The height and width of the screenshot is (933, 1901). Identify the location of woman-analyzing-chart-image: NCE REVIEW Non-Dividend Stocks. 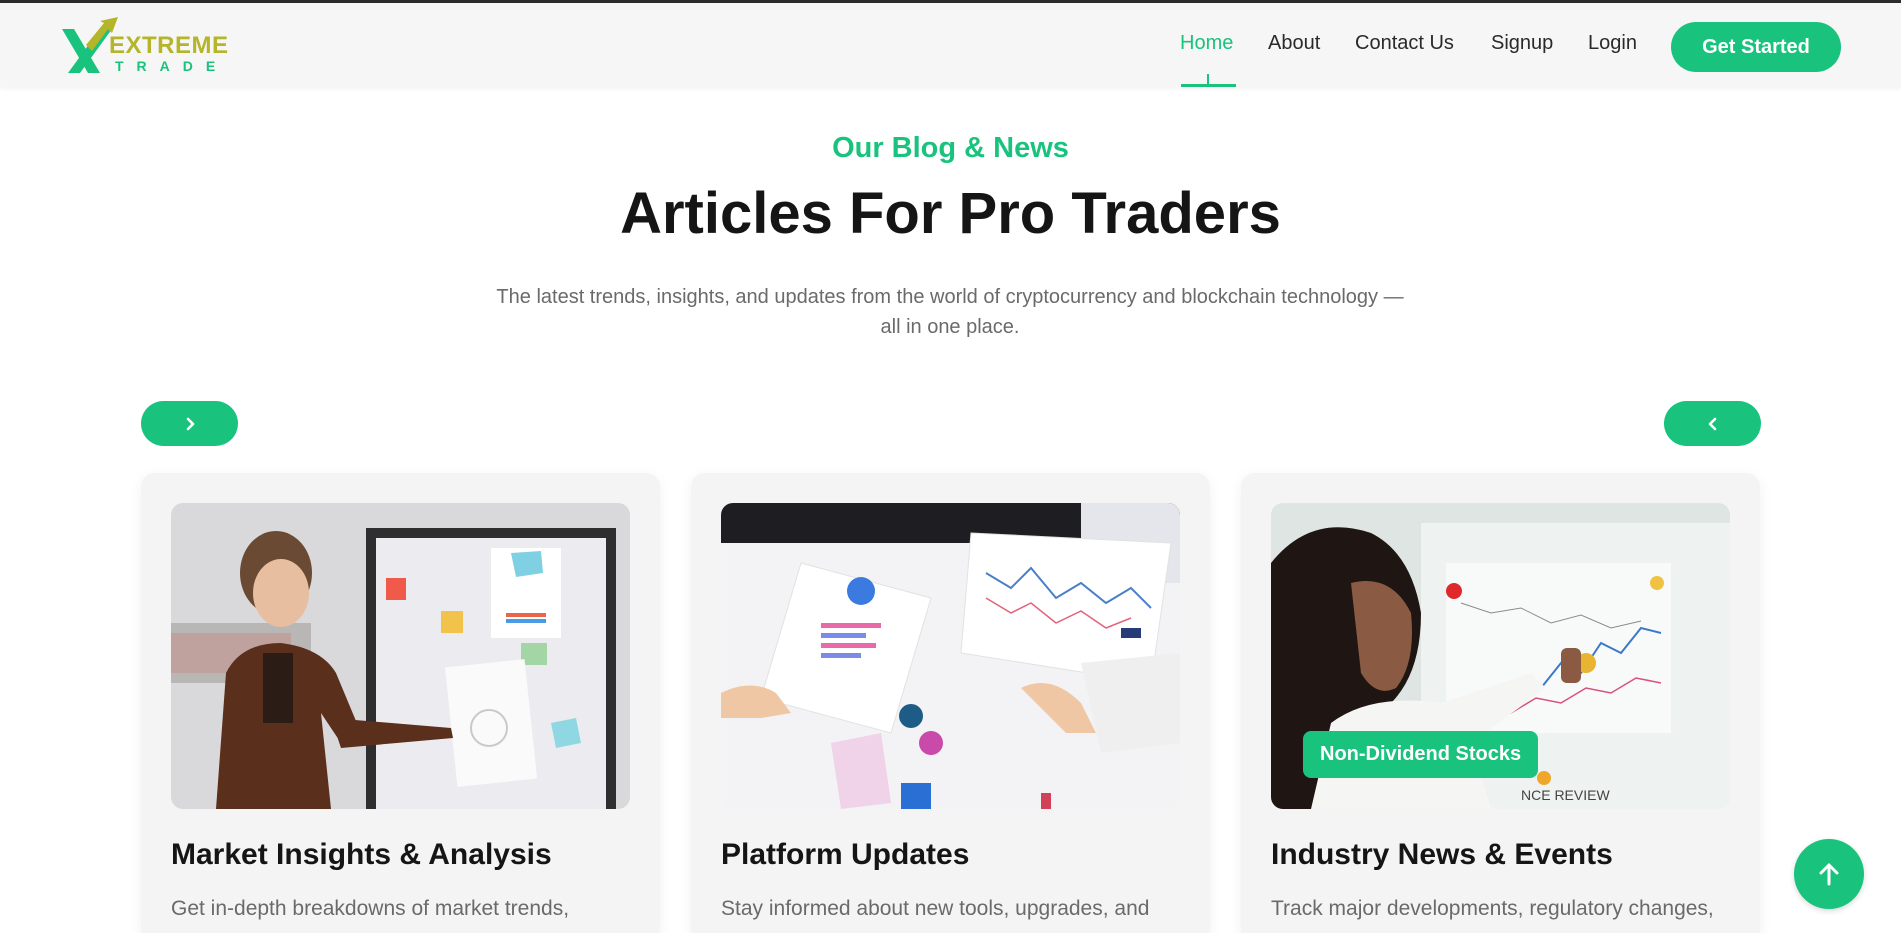
(1500, 656).